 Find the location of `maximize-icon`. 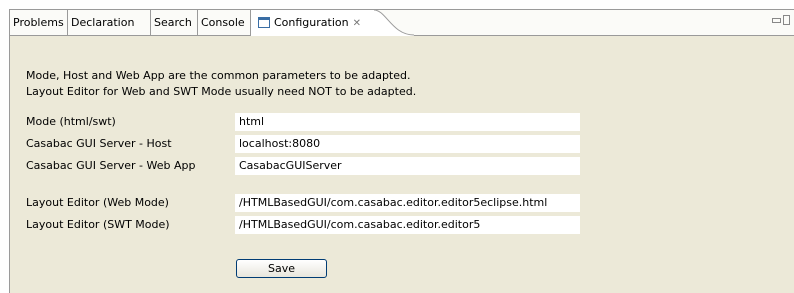

maximize-icon is located at coordinates (786, 20).